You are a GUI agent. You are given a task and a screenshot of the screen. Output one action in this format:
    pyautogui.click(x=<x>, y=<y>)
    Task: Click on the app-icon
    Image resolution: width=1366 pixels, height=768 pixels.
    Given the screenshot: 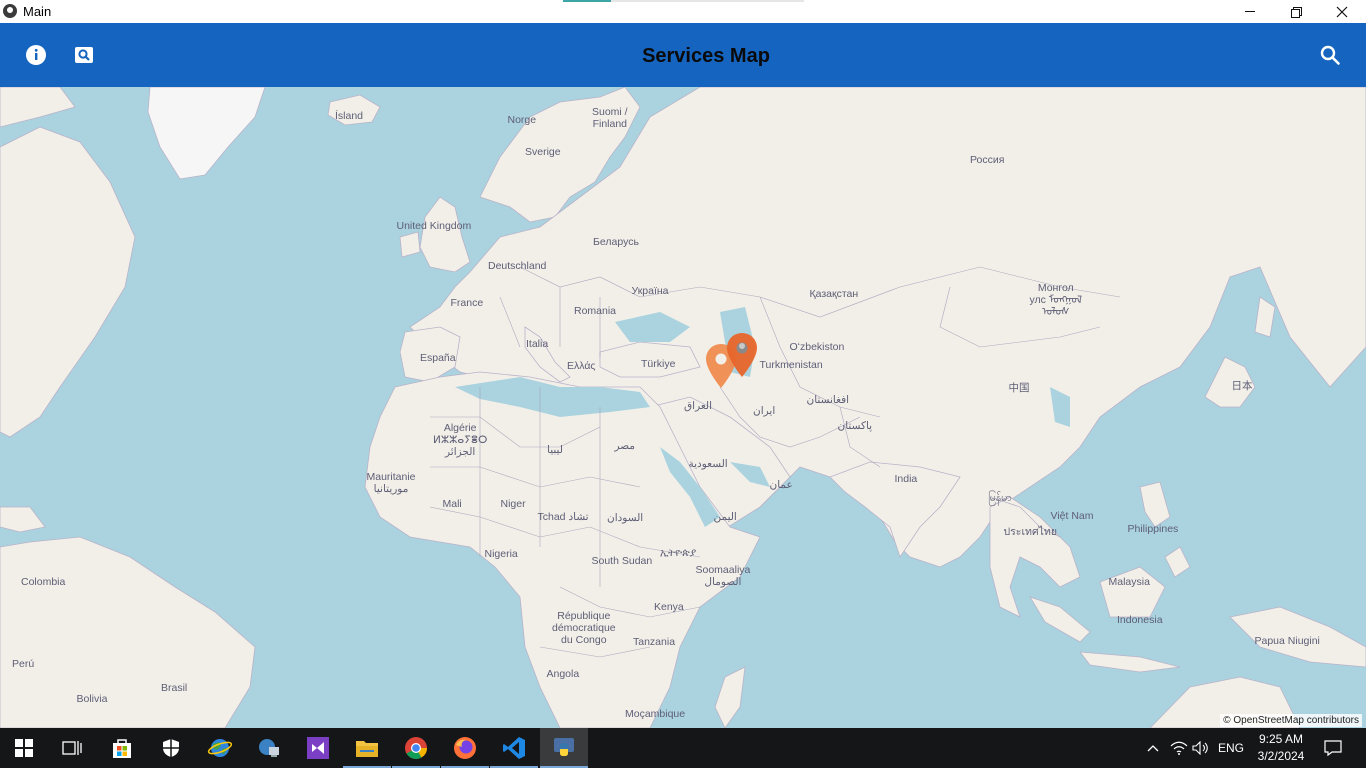 What is the action you would take?
    pyautogui.click(x=10, y=11)
    